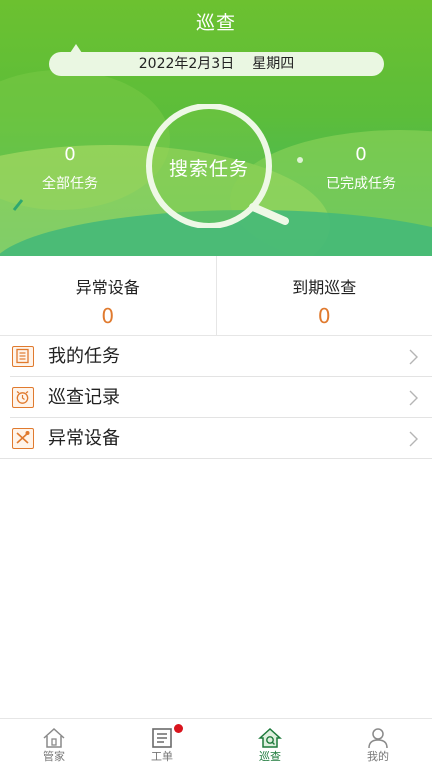 The image size is (432, 768). I want to click on completed-tasks-label: 已完成任务, so click(361, 184).